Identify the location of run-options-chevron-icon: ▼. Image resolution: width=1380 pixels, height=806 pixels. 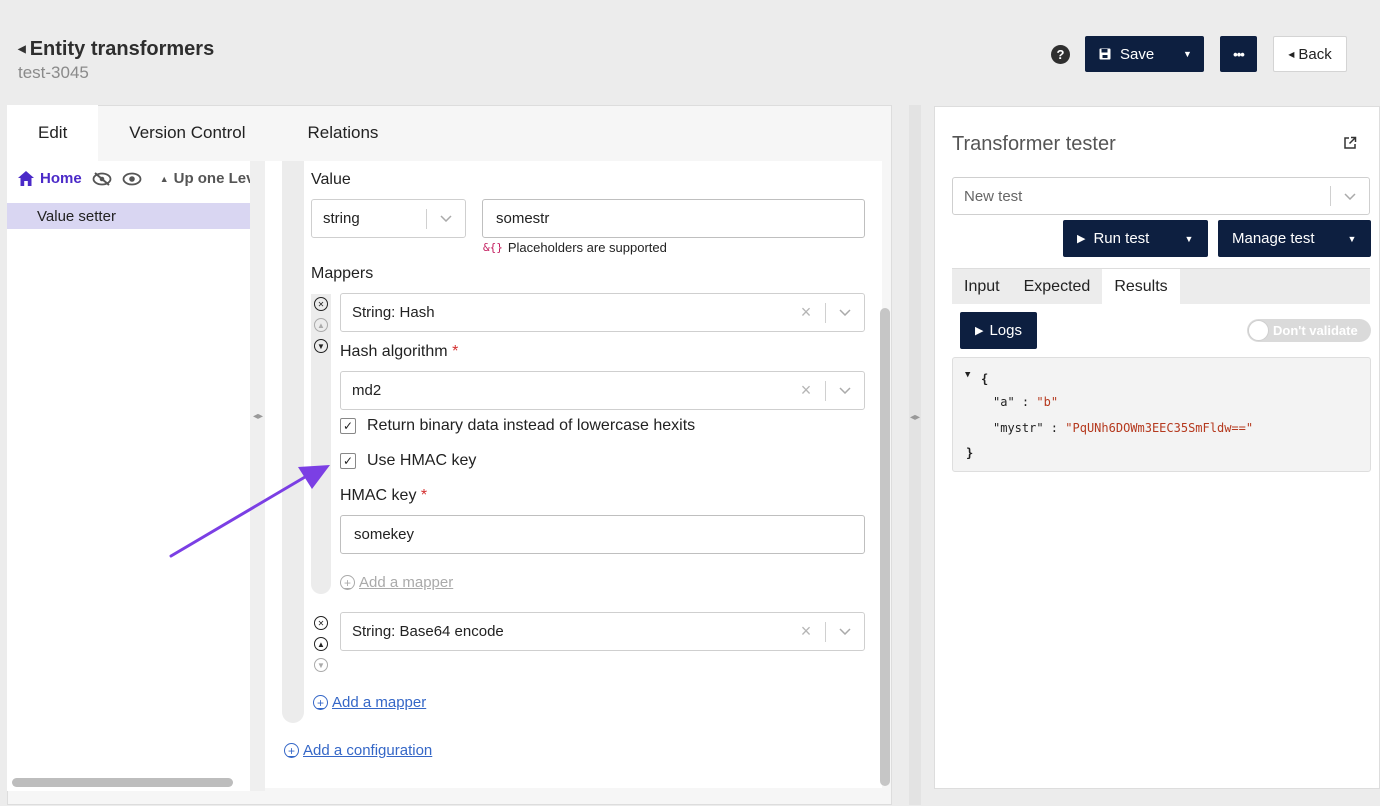
(1189, 239).